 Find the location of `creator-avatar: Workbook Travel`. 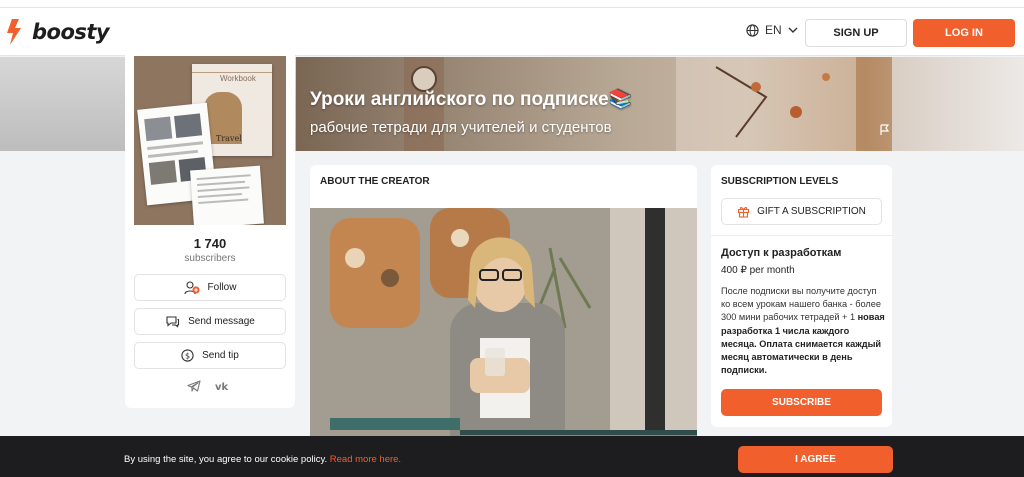

creator-avatar: Workbook Travel is located at coordinates (210, 140).